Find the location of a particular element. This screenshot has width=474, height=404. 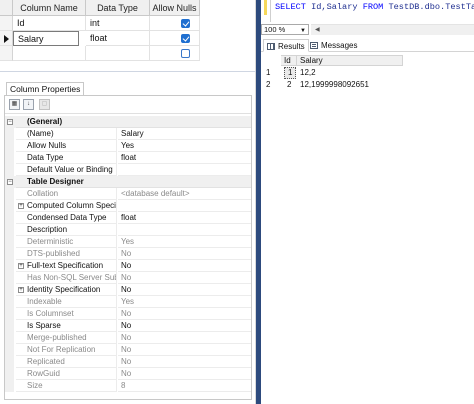

property-name: (Name) is located at coordinates (66, 134).